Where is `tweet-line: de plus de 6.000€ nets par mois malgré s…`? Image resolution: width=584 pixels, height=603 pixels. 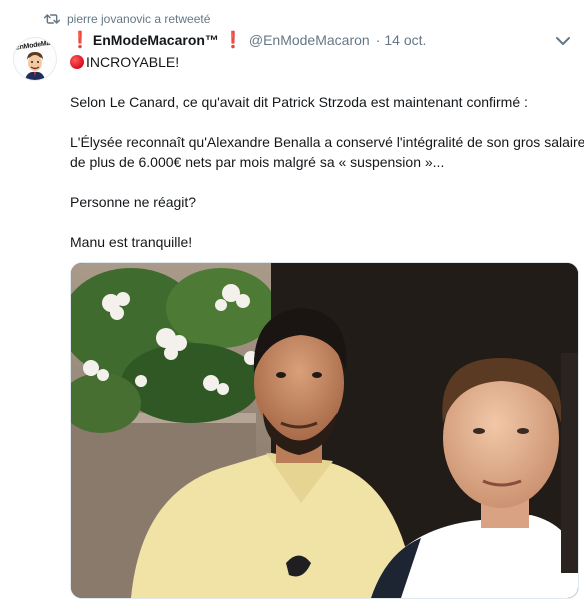 tweet-line: de plus de 6.000€ nets par mois malgré s… is located at coordinates (257, 162).